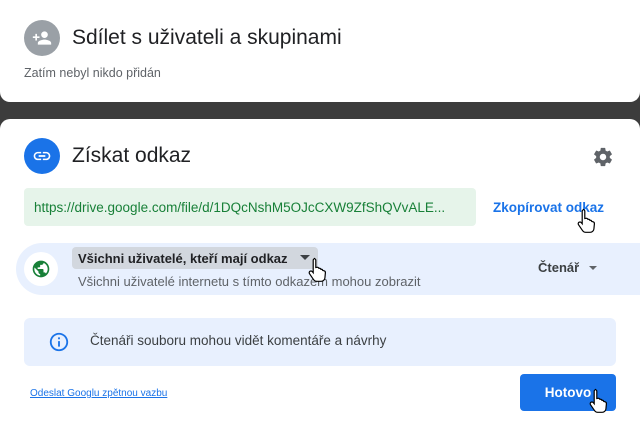  I want to click on role-label: Čtenář, so click(559, 267).